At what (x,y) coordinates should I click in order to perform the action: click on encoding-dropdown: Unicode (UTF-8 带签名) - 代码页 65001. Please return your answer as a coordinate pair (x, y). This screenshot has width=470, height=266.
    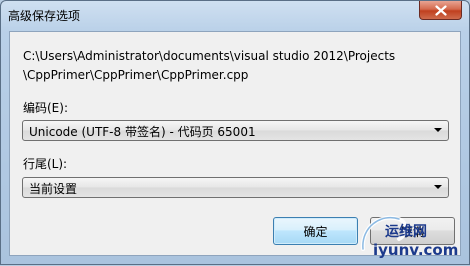
    Looking at the image, I should click on (235, 130).